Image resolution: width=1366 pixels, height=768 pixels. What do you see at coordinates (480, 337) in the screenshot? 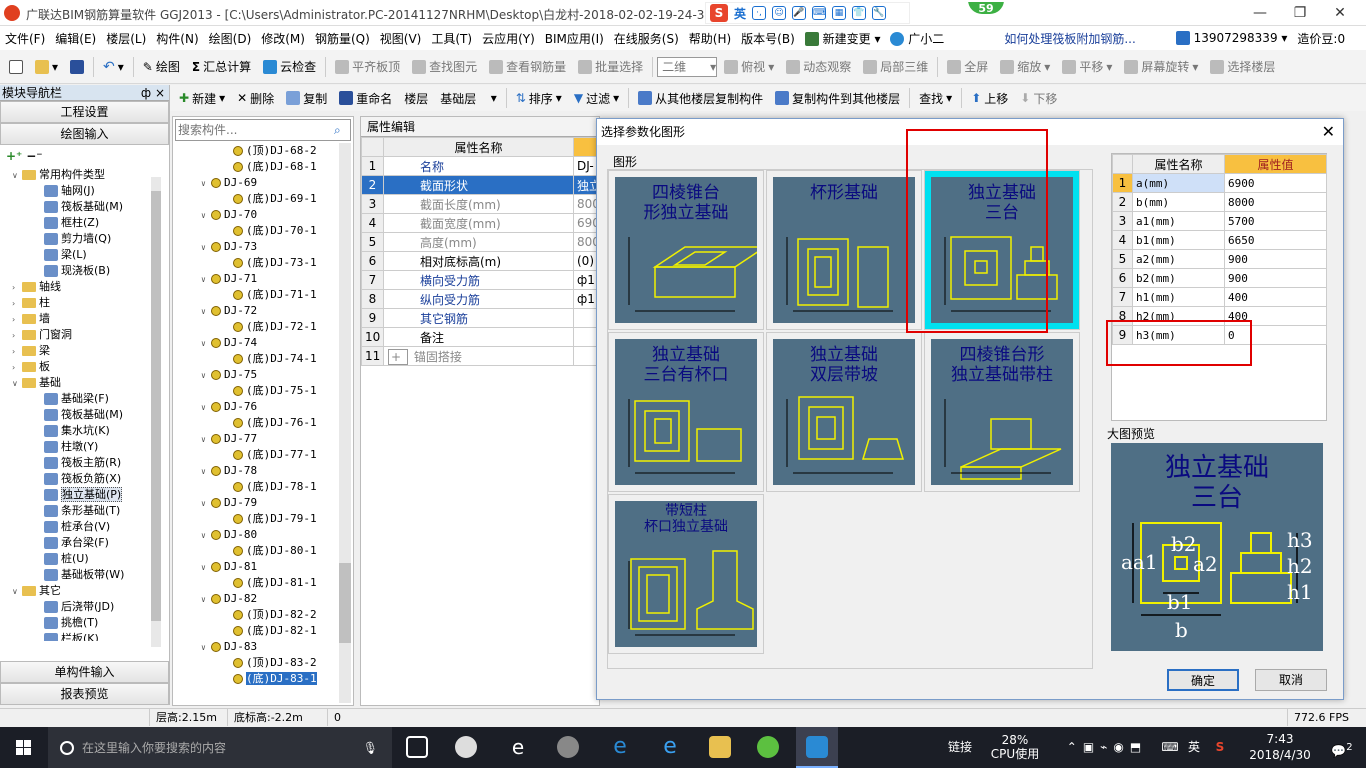
I see `table-row: 10 备注` at bounding box center [480, 337].